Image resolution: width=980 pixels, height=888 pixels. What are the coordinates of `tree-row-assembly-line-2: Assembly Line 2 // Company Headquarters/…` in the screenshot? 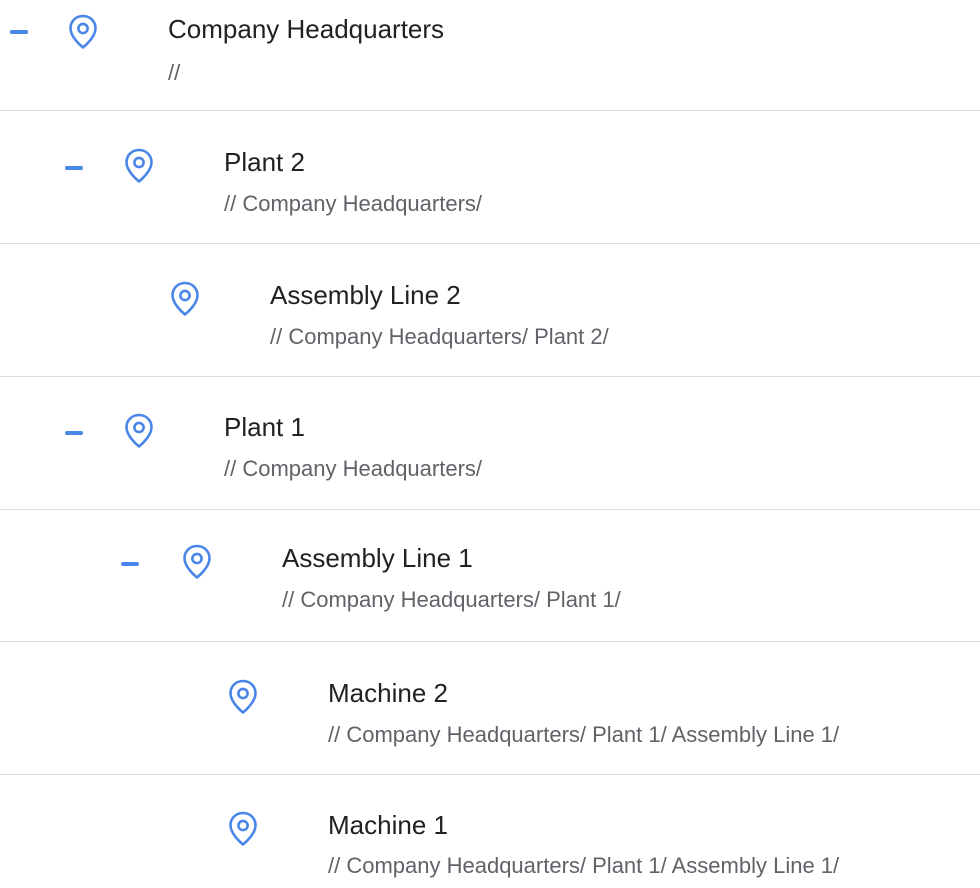 It's located at (490, 310).